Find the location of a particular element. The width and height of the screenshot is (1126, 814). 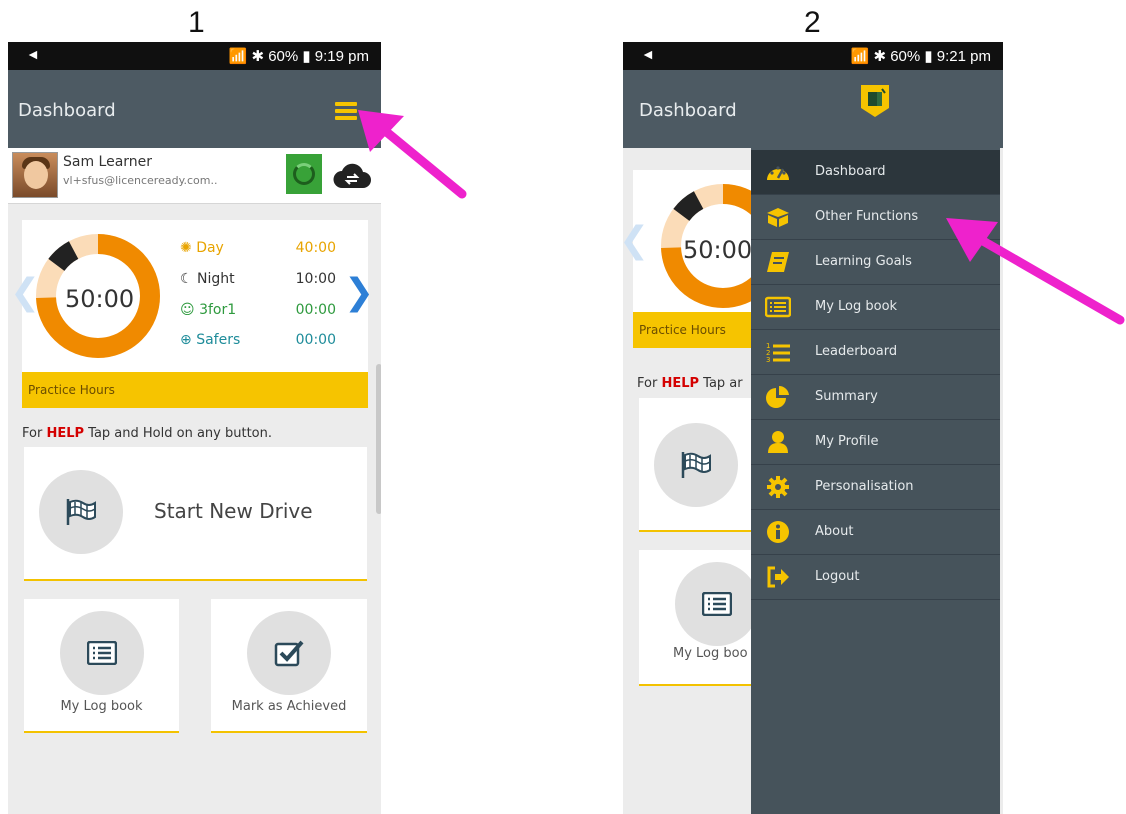

info-icon is located at coordinates (778, 532).